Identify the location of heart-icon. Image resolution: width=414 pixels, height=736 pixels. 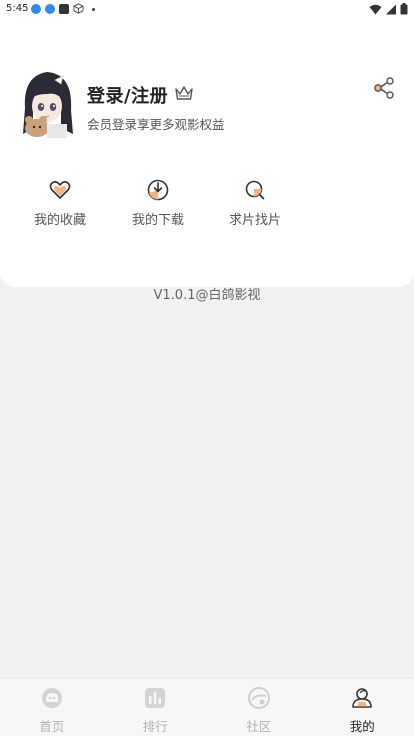
(60, 190).